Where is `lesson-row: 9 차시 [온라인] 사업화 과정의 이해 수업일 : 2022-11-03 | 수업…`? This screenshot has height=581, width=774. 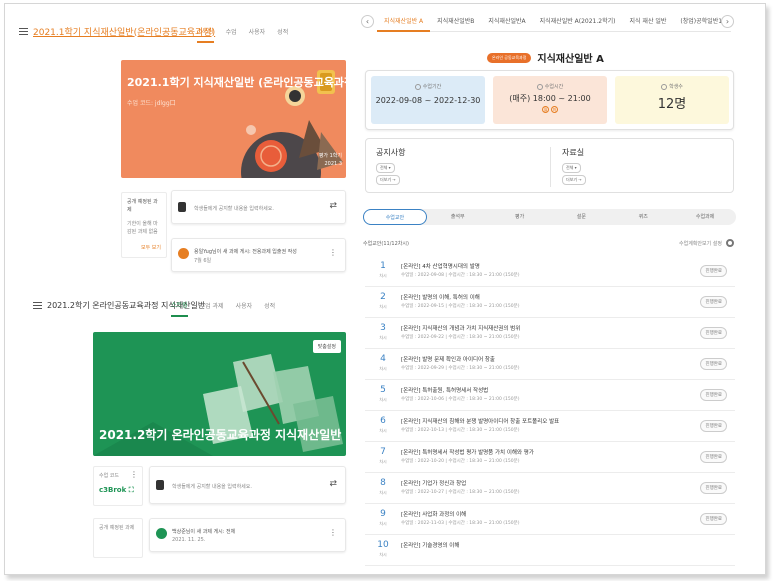 lesson-row: 9 차시 [온라인] 사업화 과정의 이해 수업일 : 2022-11-03 | 수업… is located at coordinates (550, 519).